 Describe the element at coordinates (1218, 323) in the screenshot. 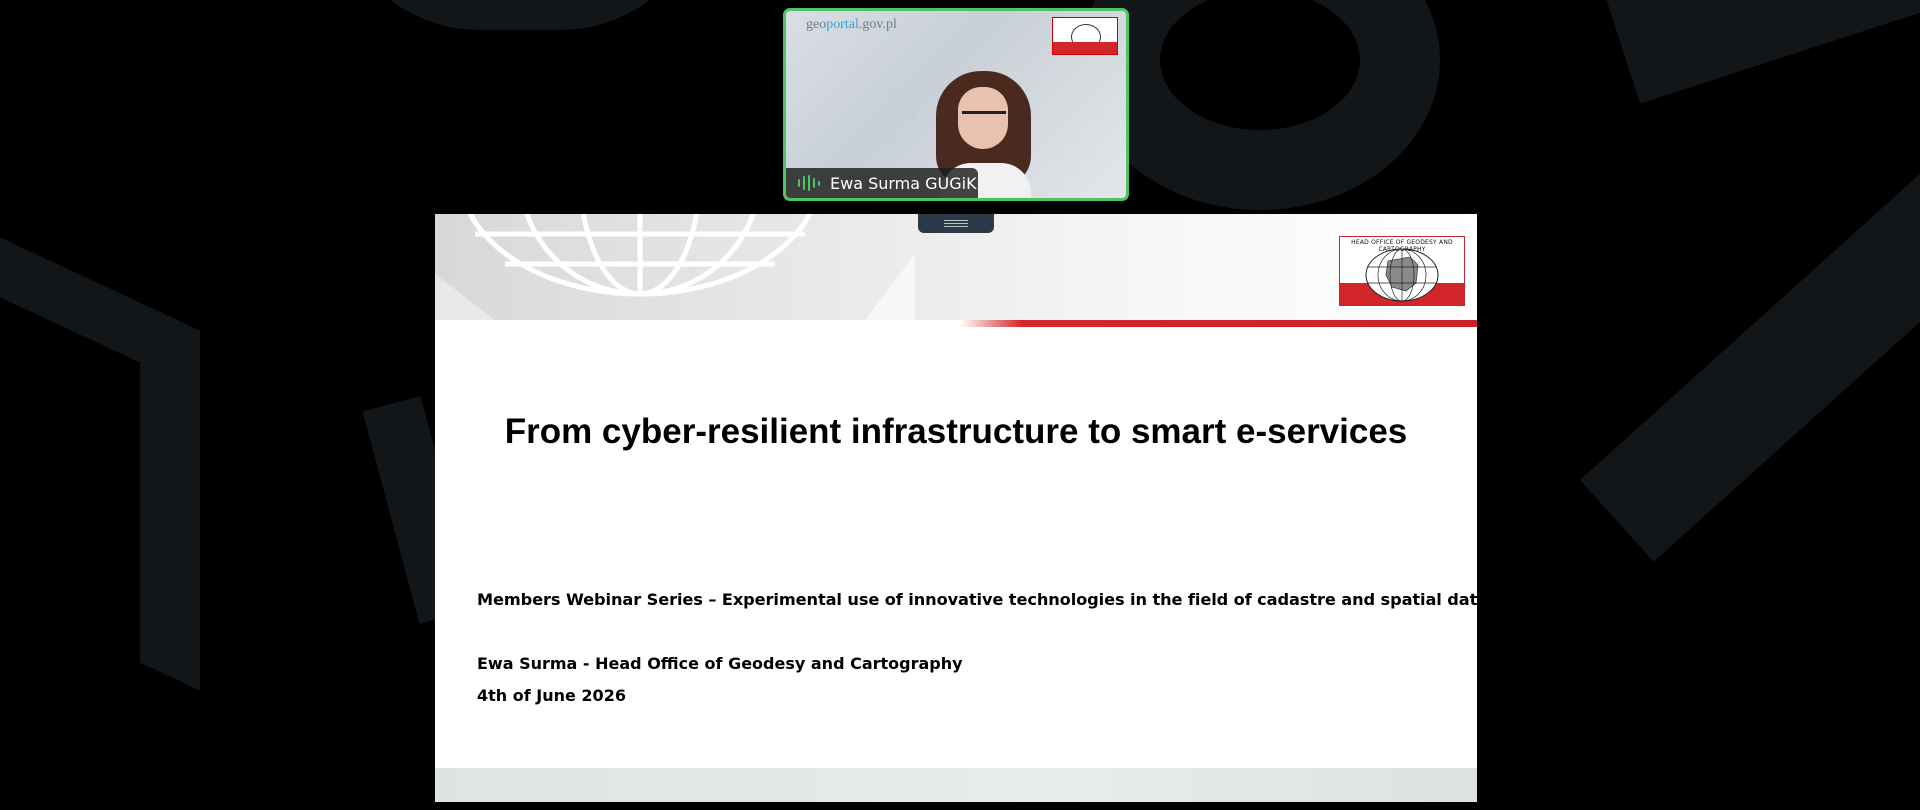

I see `red-divider` at that location.